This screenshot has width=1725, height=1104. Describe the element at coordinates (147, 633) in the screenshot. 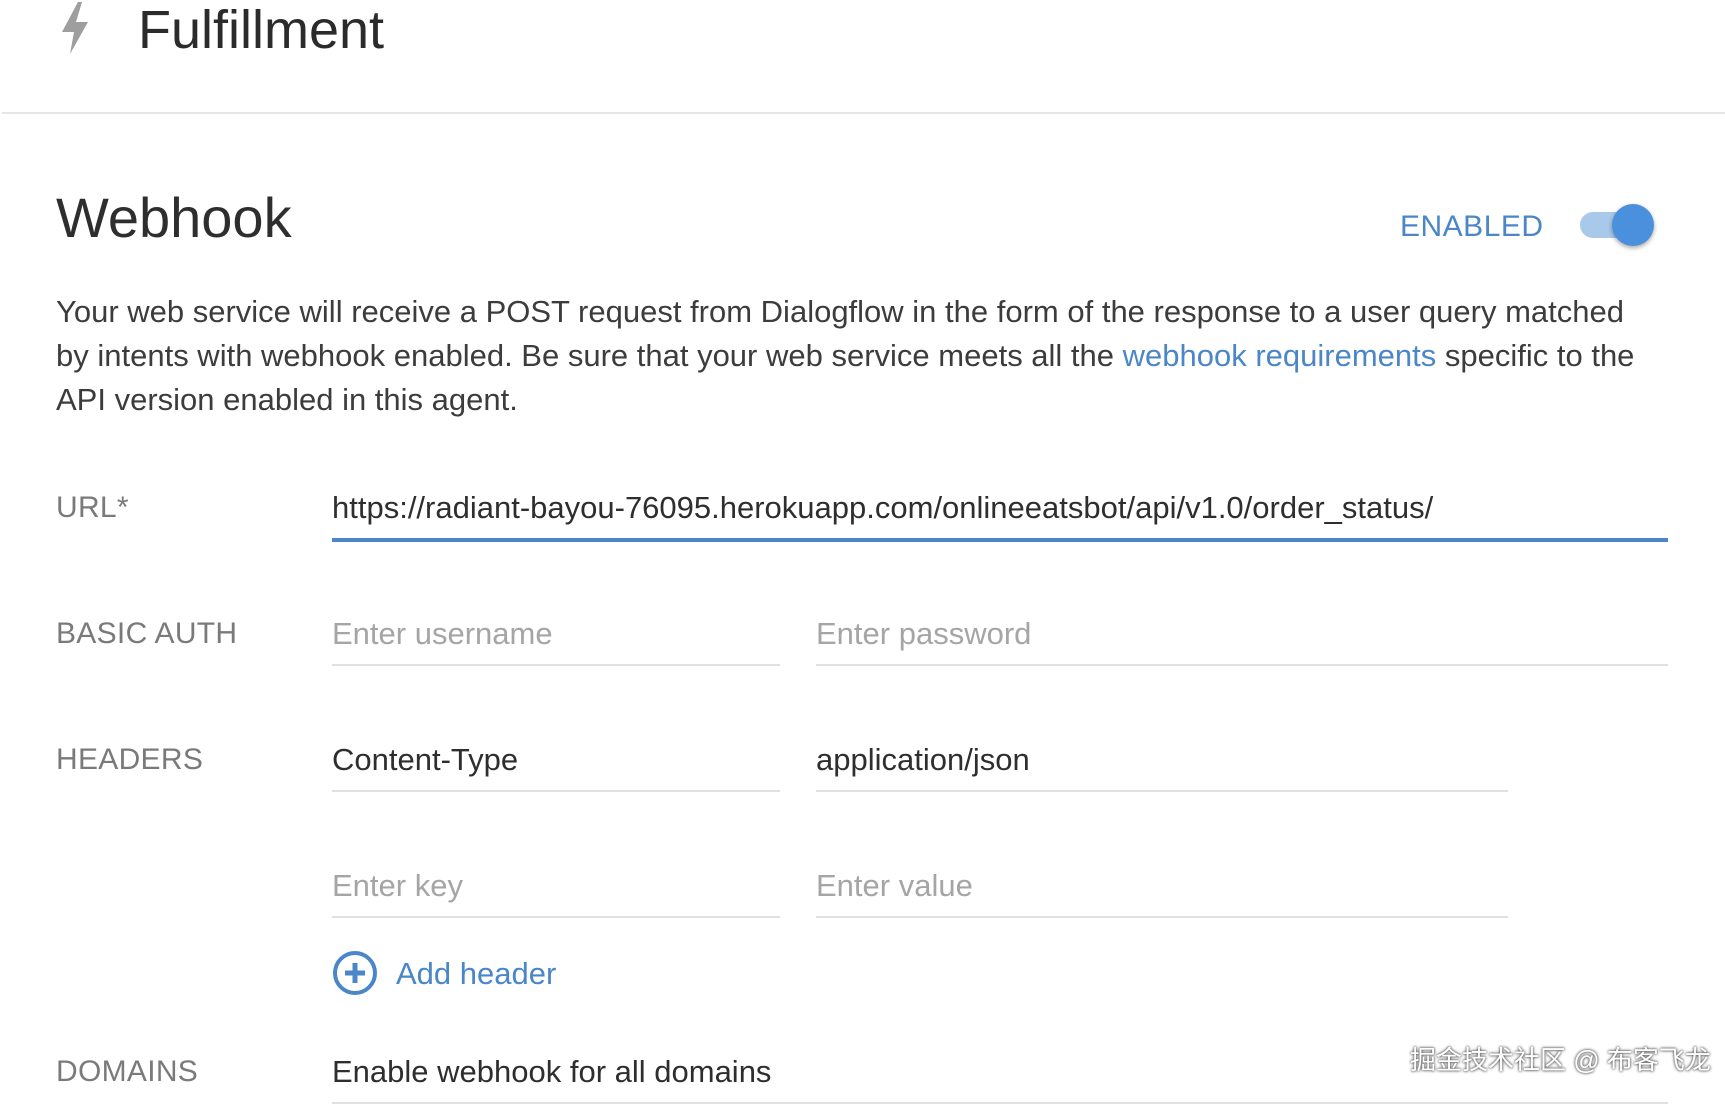

I see `basic-auth-label: BASIC AUTH` at that location.